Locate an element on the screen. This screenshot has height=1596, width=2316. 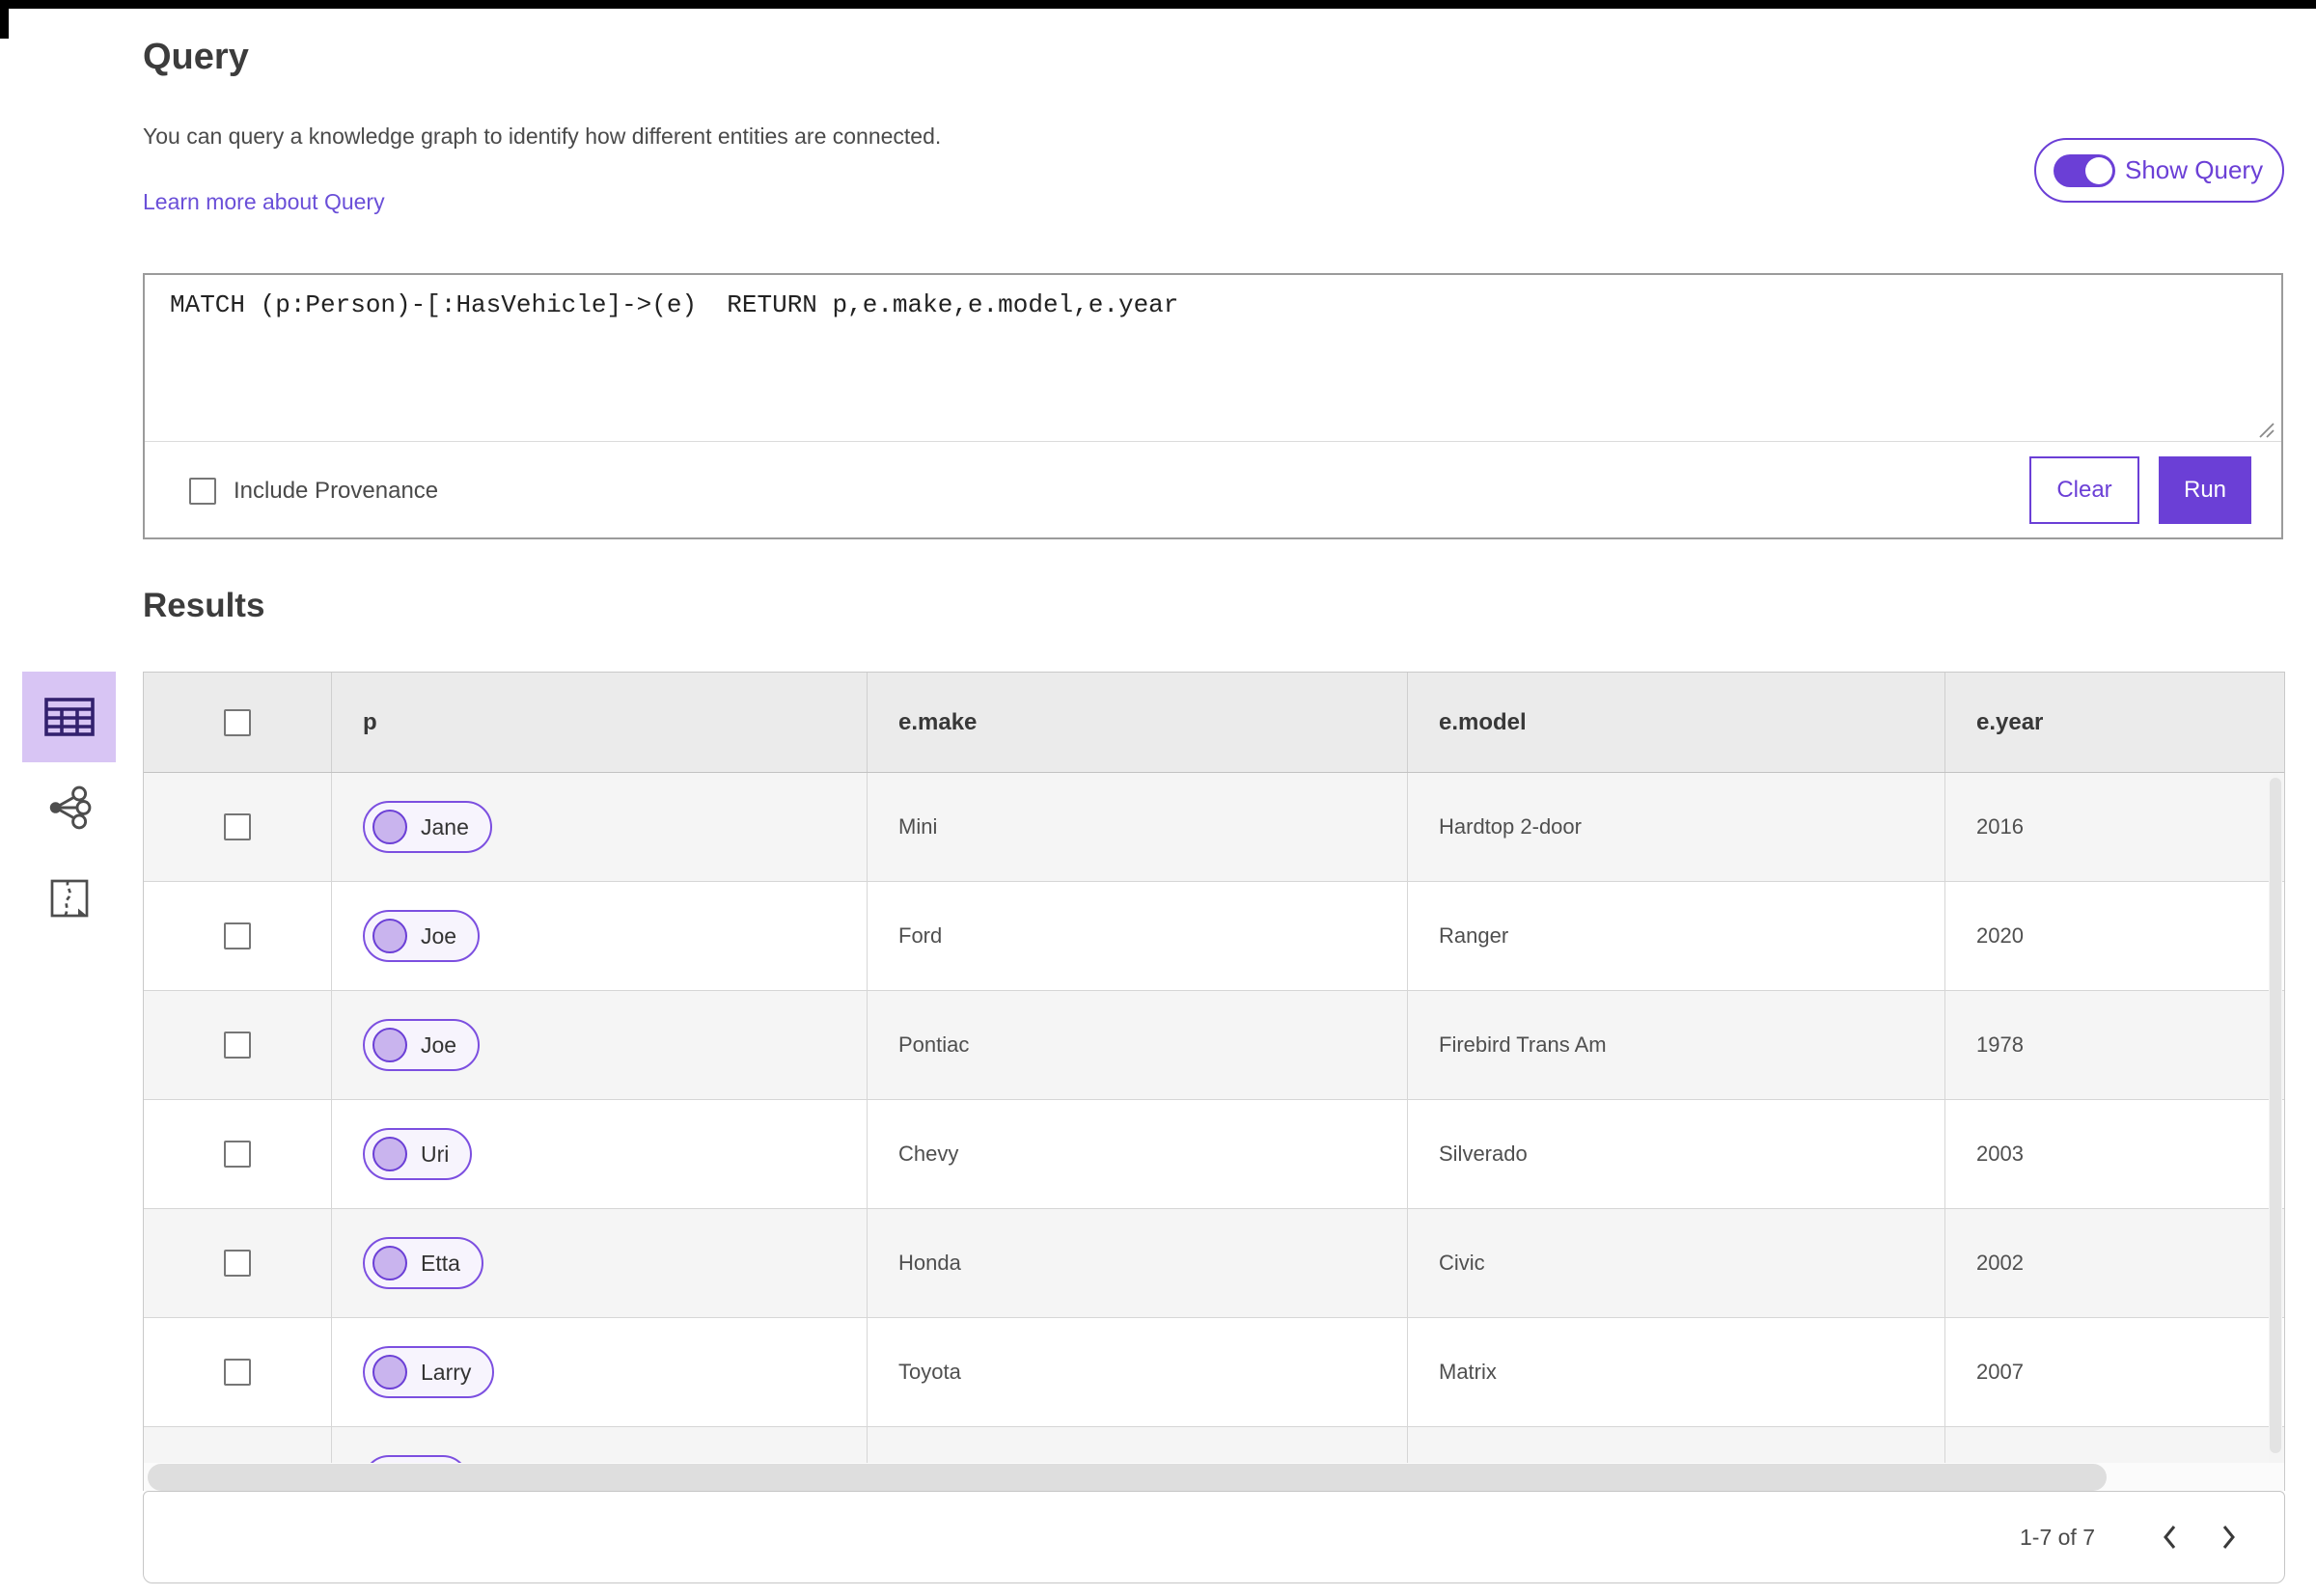
header-checkbox-cell is located at coordinates (238, 722).